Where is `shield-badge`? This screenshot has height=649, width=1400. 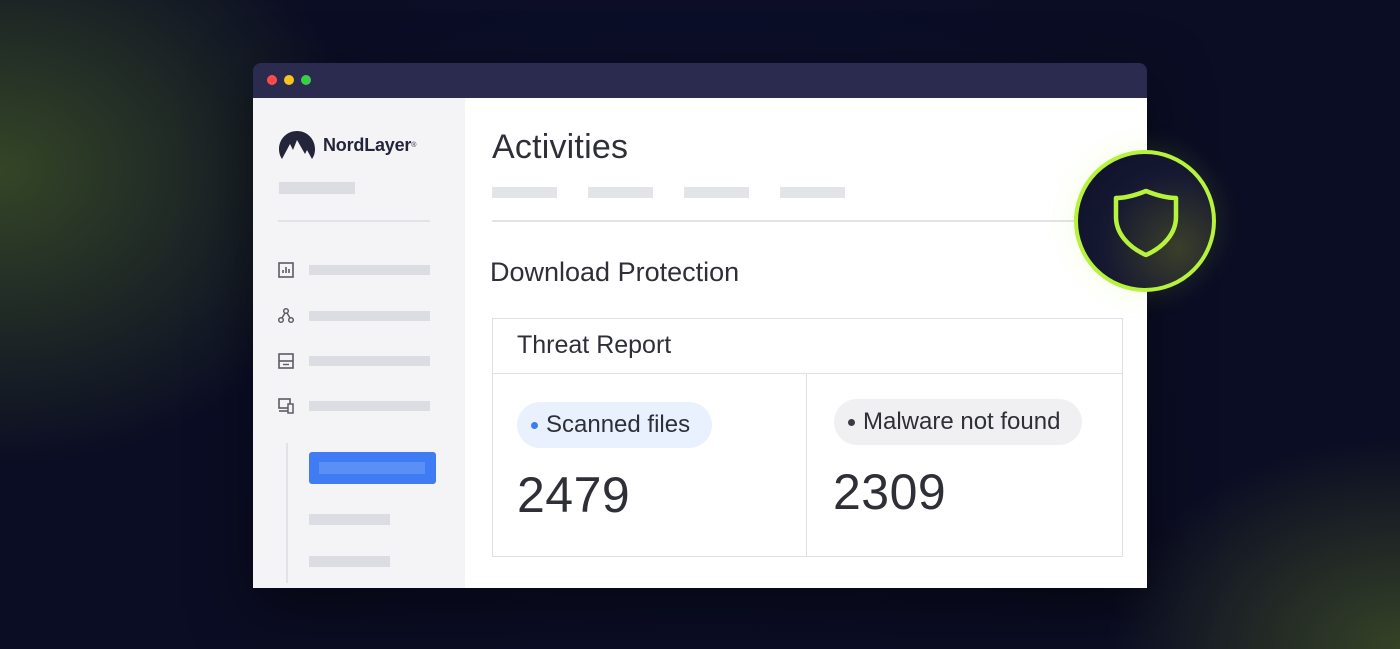
shield-badge is located at coordinates (1145, 221).